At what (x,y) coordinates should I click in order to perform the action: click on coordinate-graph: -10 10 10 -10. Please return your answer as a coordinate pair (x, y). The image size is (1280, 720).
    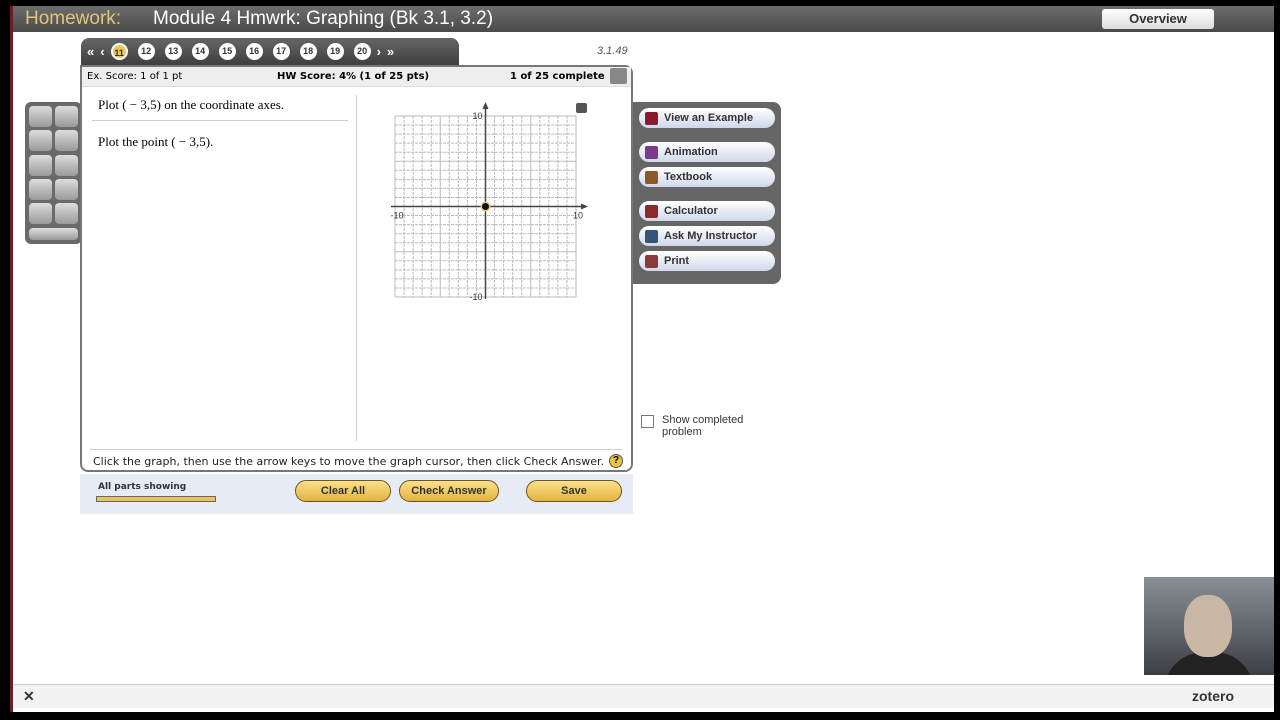
    Looking at the image, I should click on (487, 198).